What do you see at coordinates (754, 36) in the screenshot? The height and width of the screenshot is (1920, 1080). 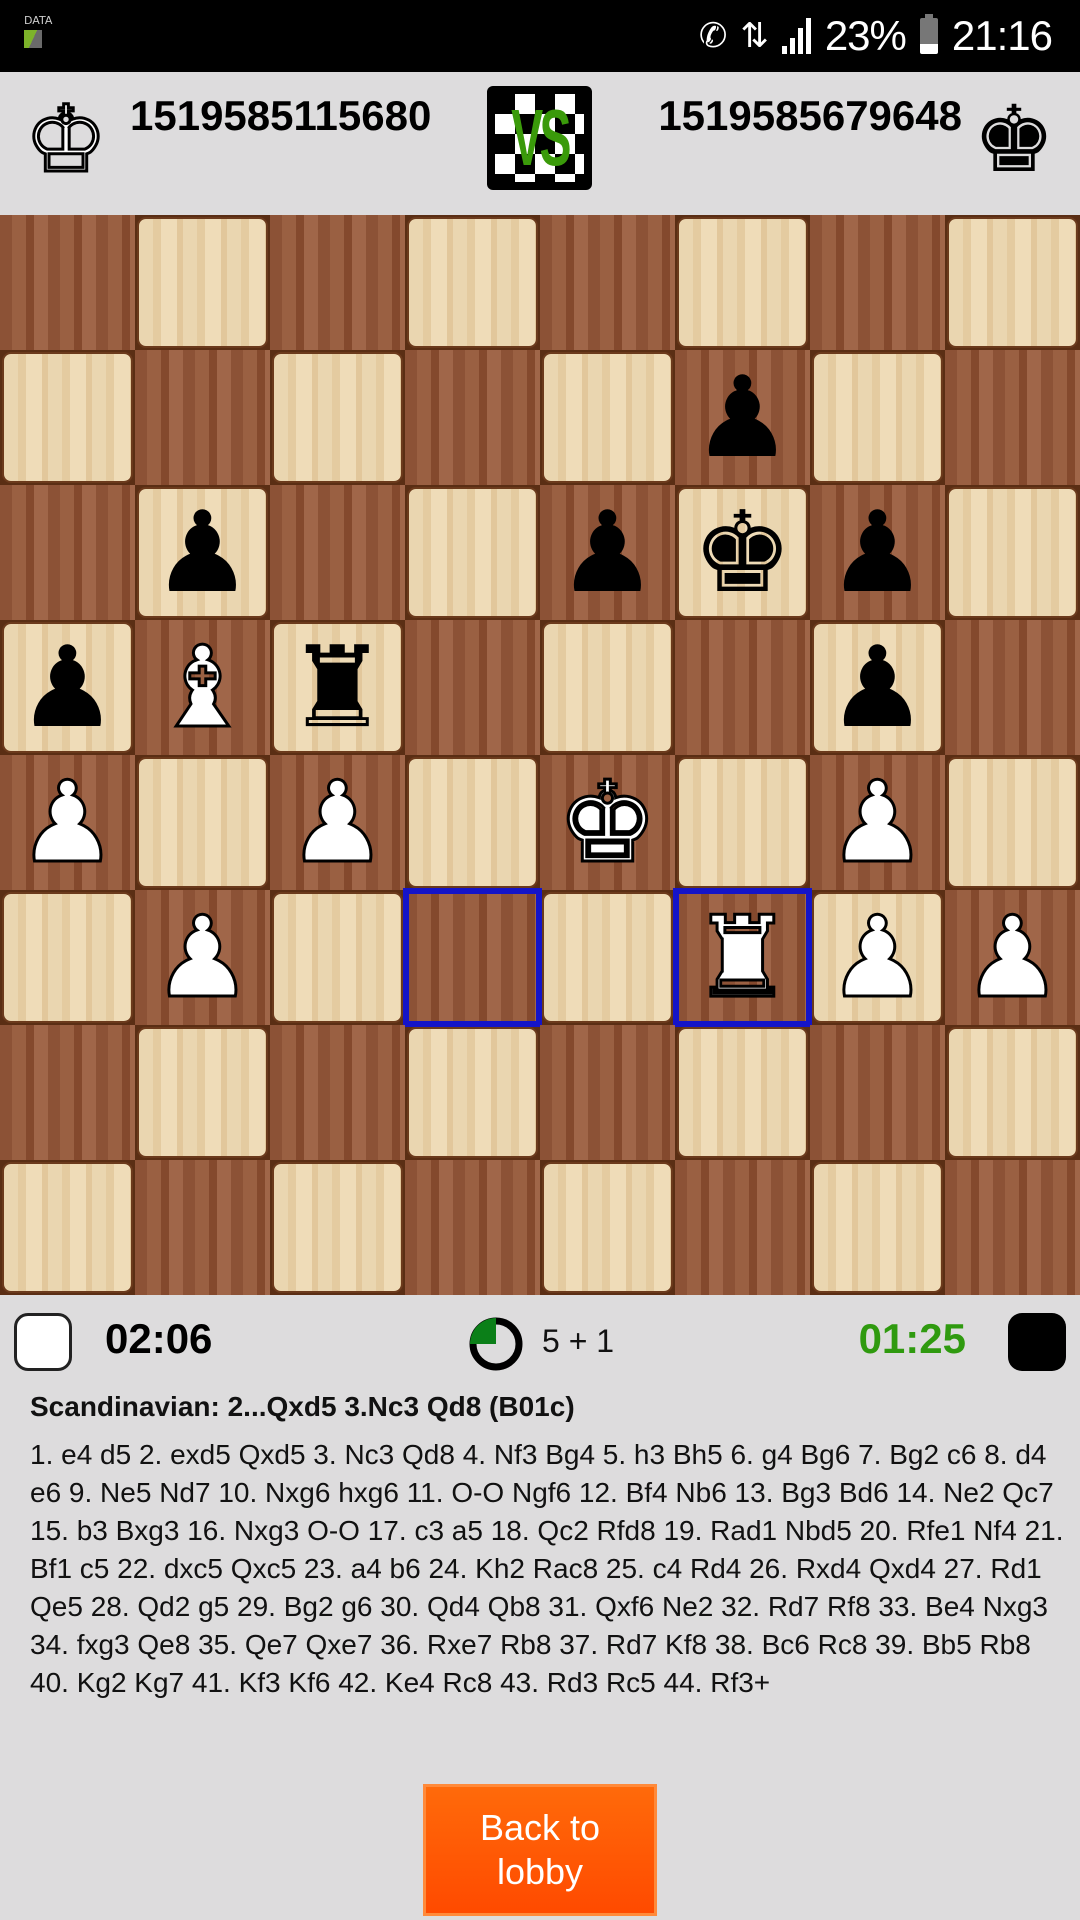 I see `wifi-icon: ⇅` at bounding box center [754, 36].